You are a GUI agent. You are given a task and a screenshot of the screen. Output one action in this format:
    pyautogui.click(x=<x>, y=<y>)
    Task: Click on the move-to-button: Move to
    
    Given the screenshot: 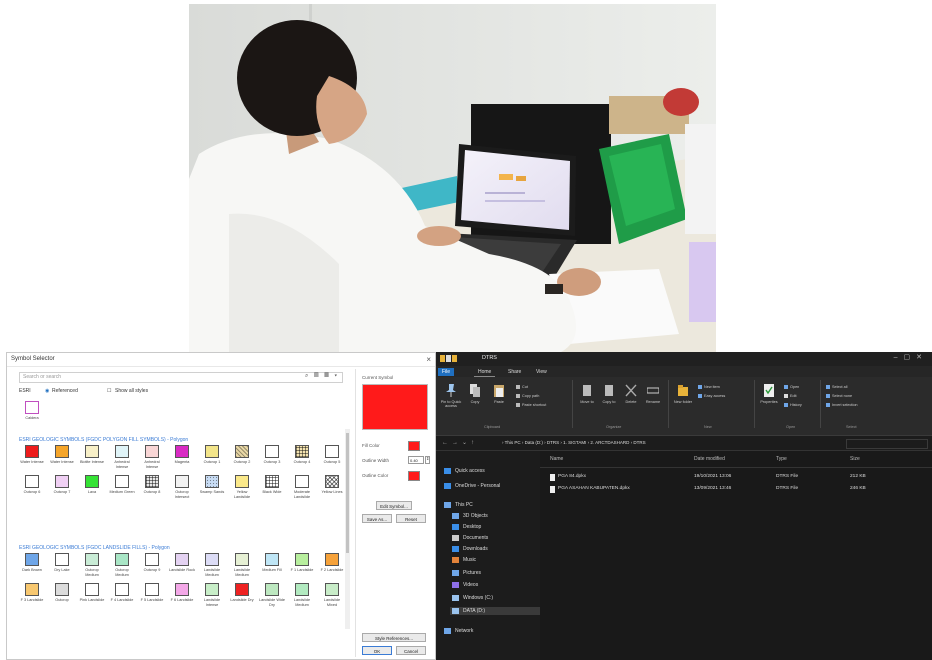 What is the action you would take?
    pyautogui.click(x=587, y=398)
    